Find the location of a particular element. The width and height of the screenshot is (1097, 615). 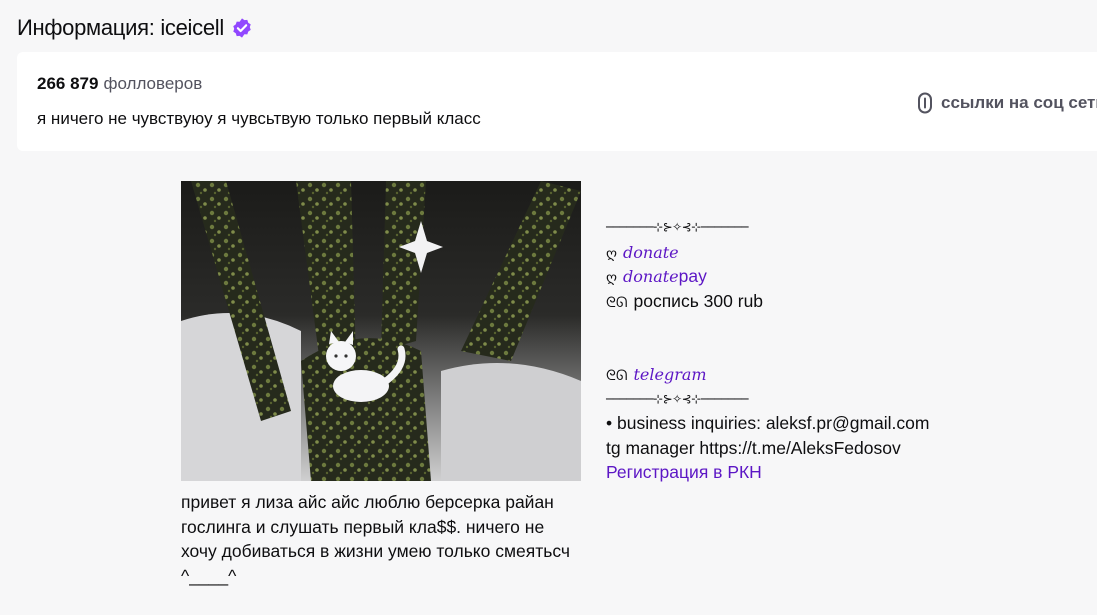

social-links-label: ссылки на соц сети is located at coordinates (1019, 102).